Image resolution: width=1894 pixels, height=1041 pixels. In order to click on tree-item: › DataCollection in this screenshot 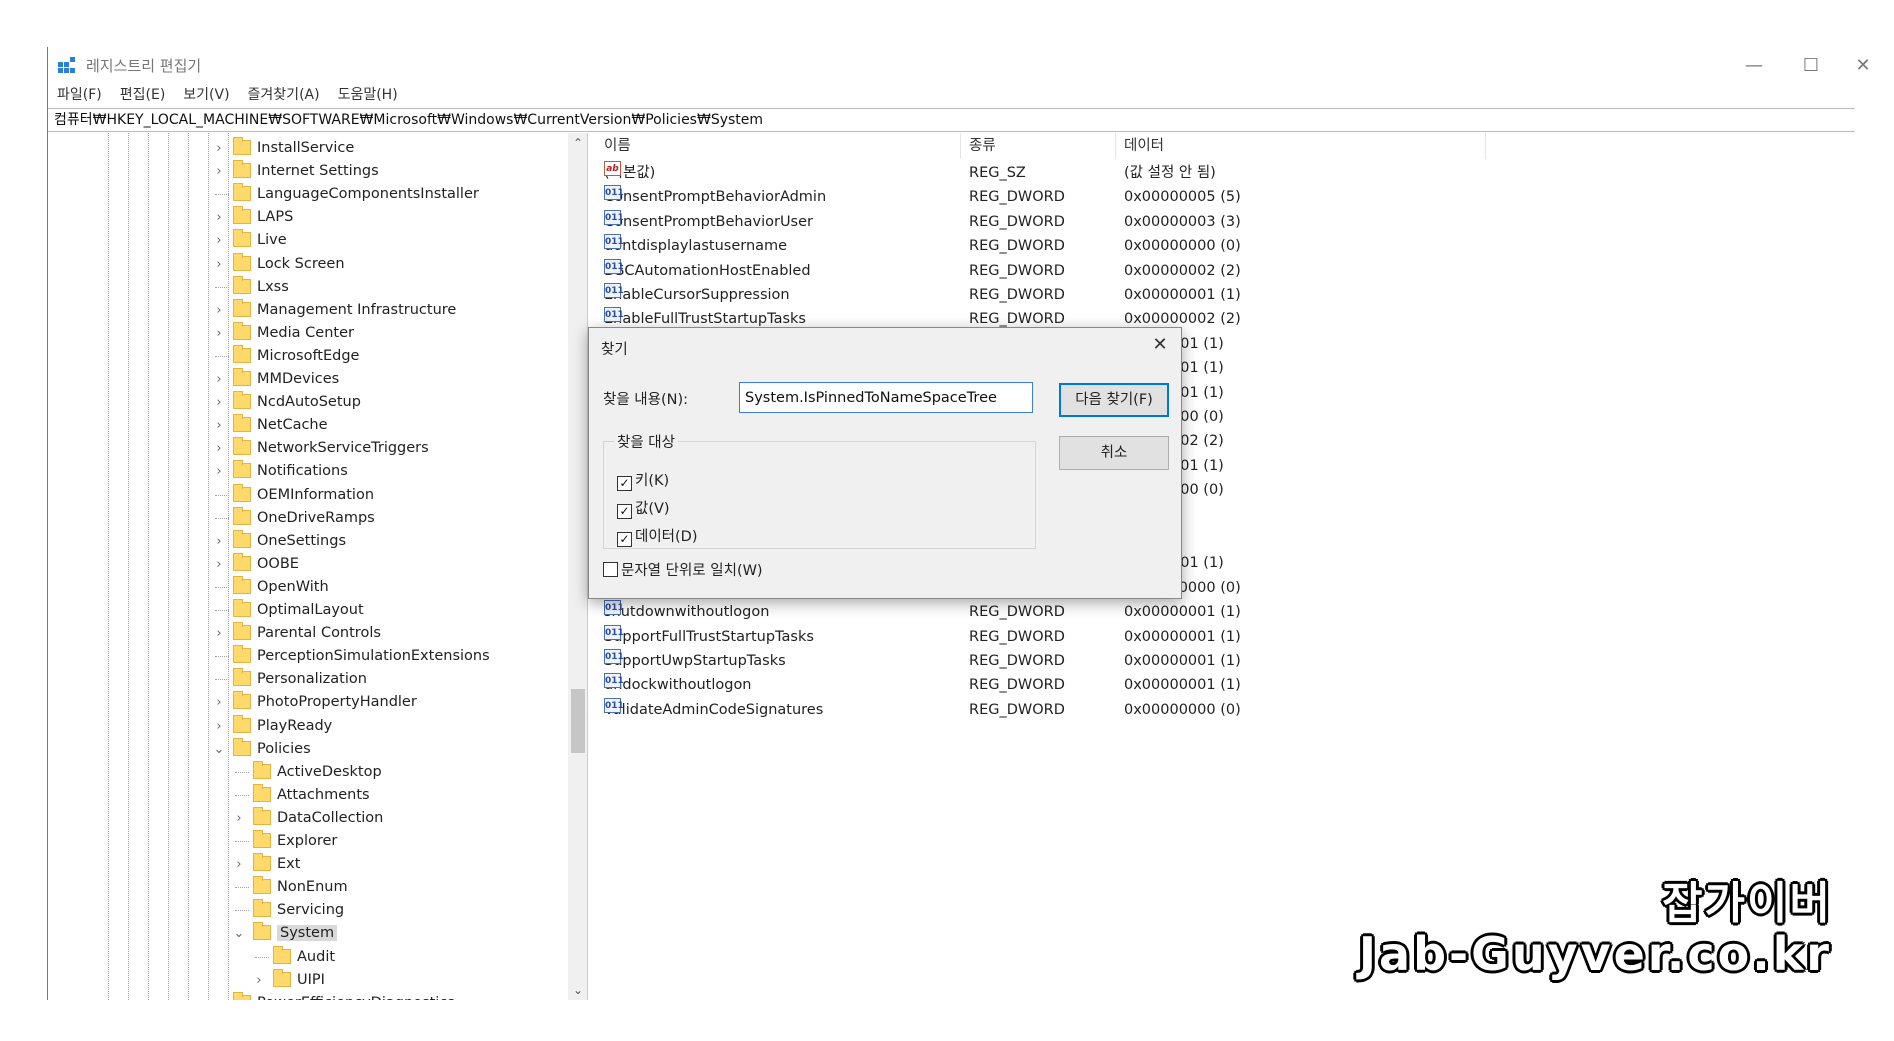, I will do `click(309, 818)`.